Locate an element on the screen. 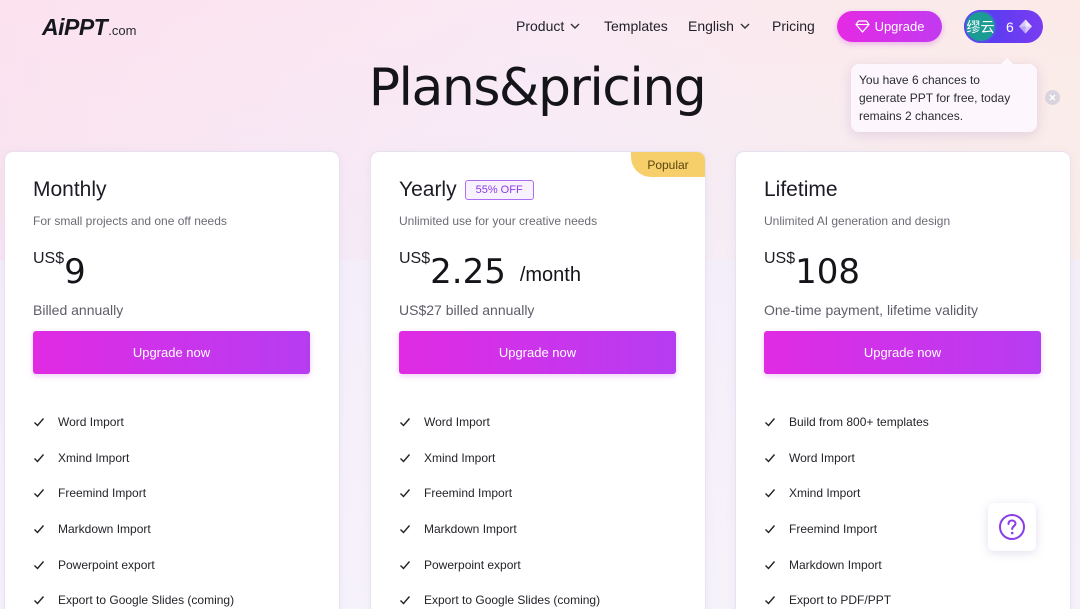 This screenshot has width=1080, height=609. logo-text: AiPPT is located at coordinates (75, 27).